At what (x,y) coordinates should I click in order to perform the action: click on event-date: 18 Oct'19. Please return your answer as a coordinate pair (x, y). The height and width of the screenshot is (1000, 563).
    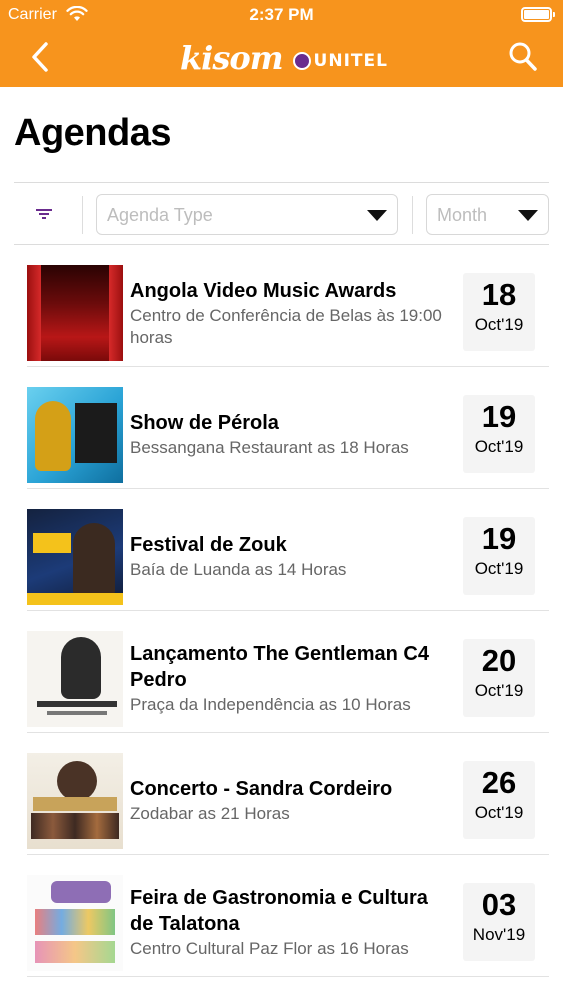
    Looking at the image, I should click on (499, 312).